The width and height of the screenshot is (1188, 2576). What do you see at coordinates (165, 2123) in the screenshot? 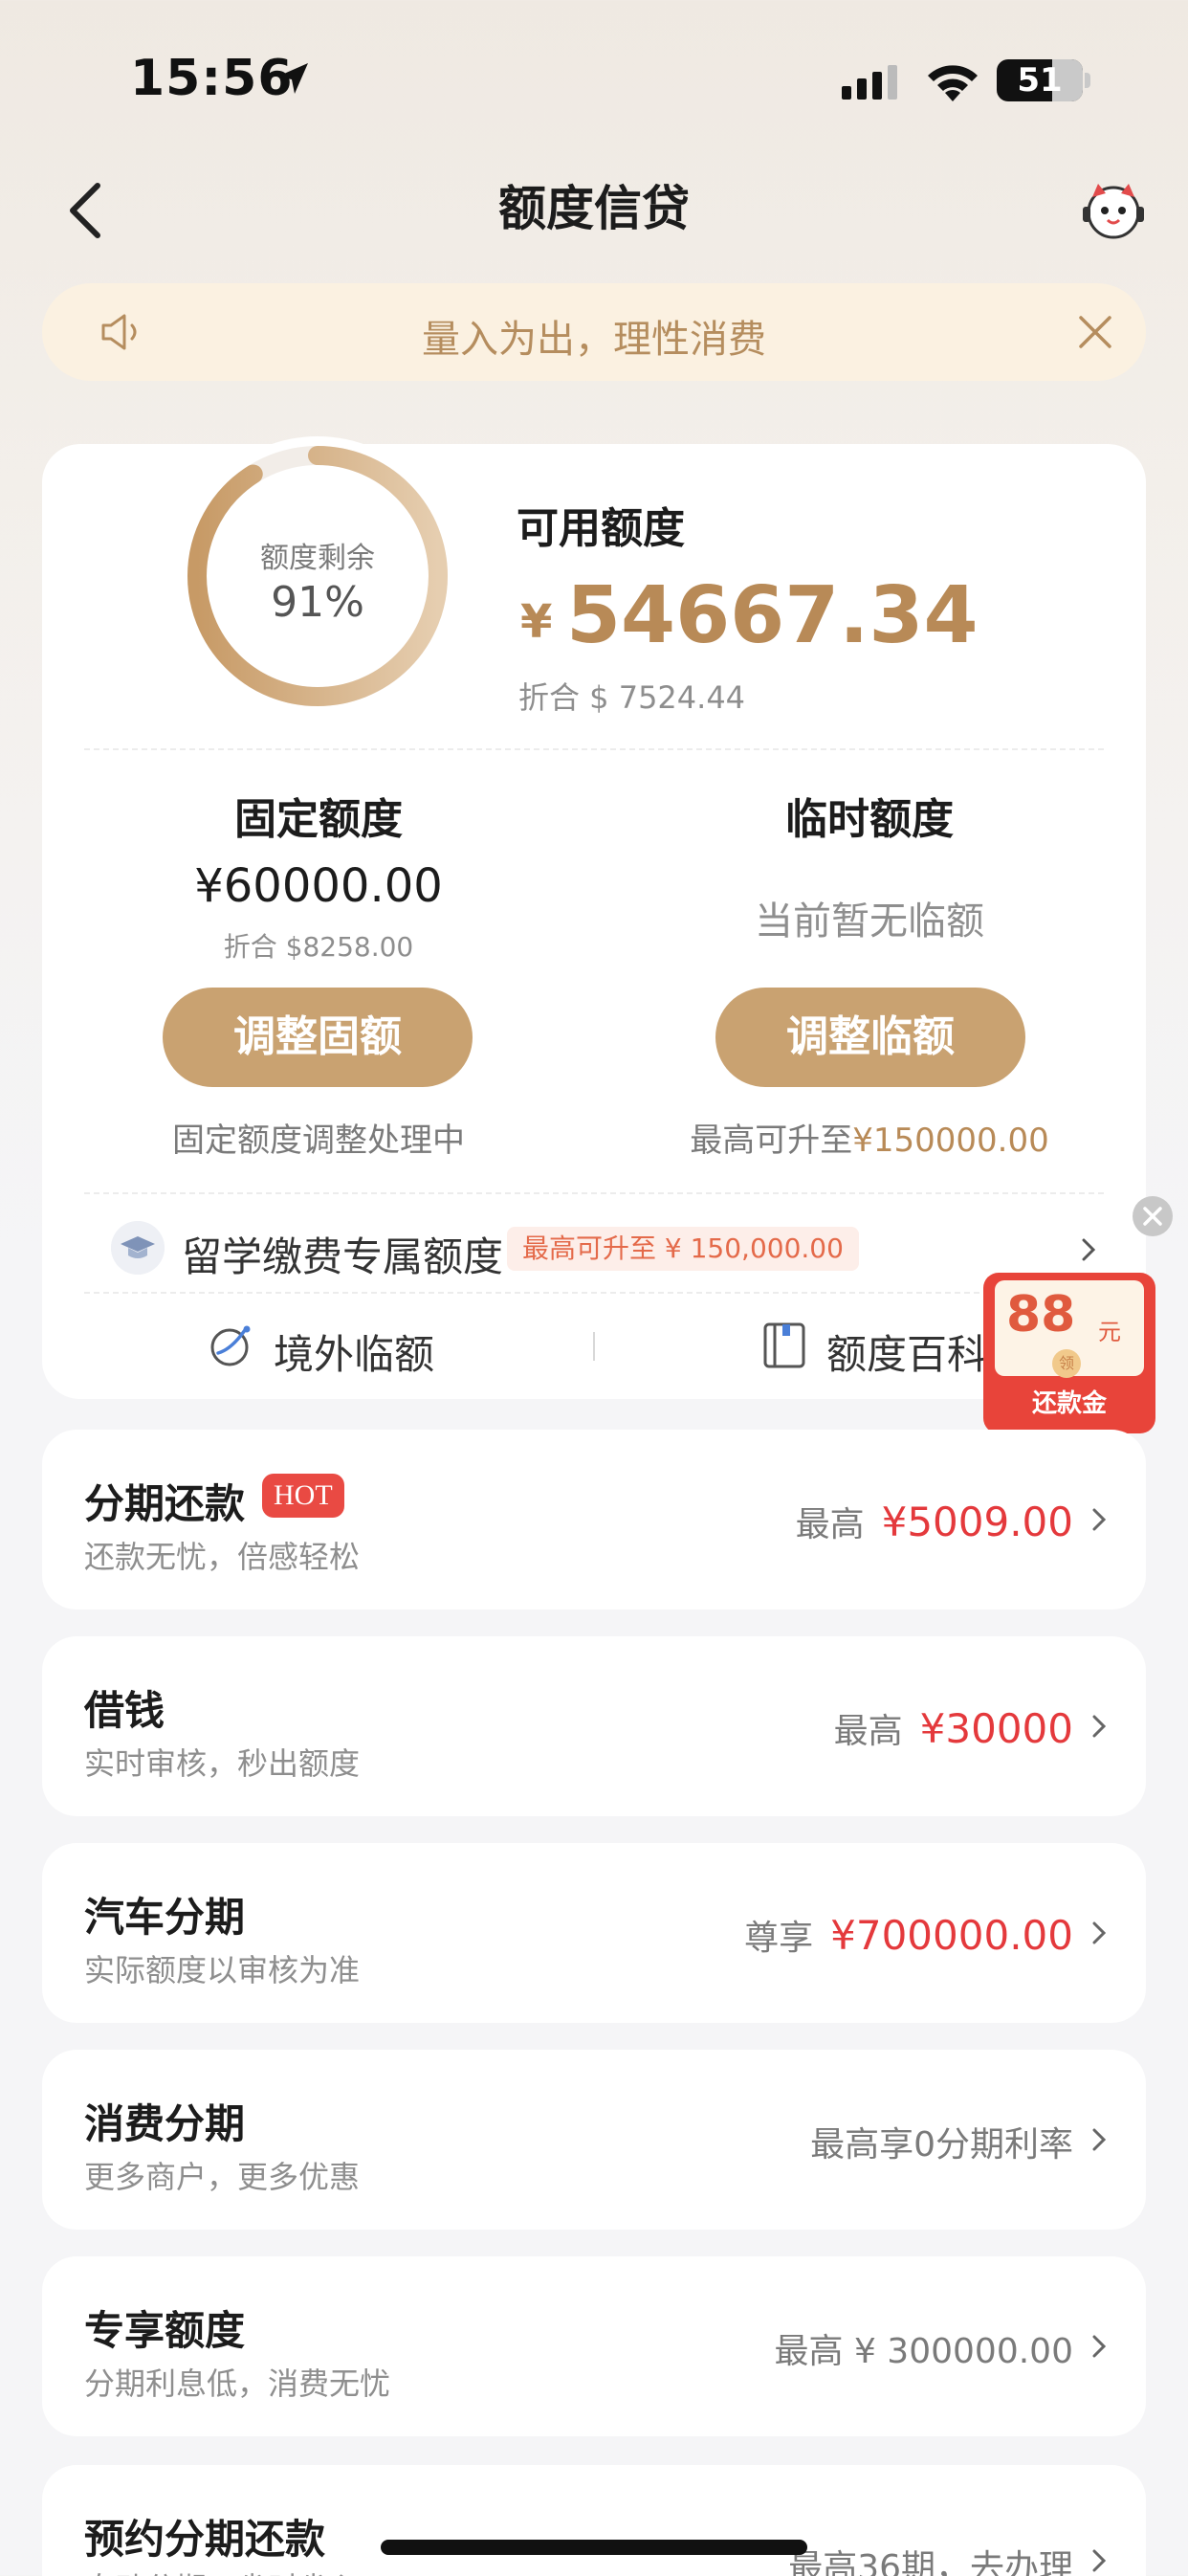
I see `row-title: 消费分期` at bounding box center [165, 2123].